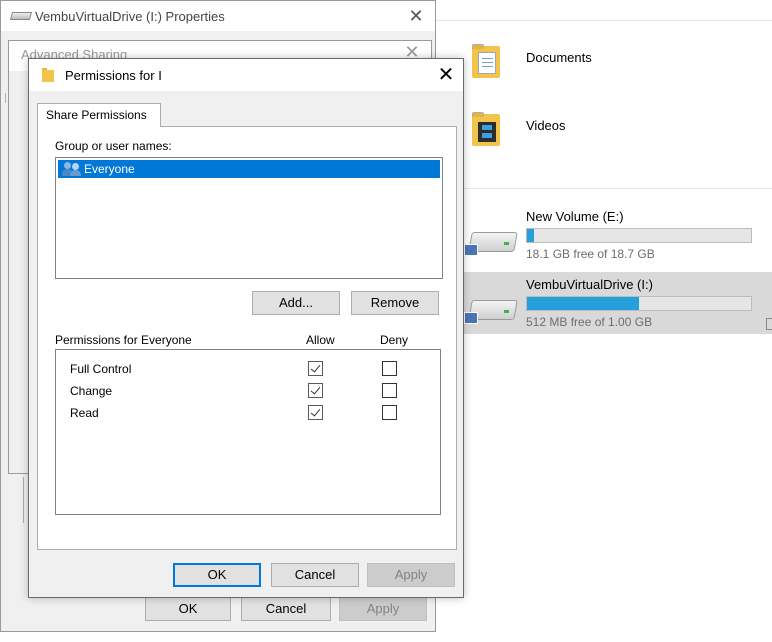 This screenshot has width=772, height=642. I want to click on tab-share-permissions: Share Permissions, so click(99, 115).